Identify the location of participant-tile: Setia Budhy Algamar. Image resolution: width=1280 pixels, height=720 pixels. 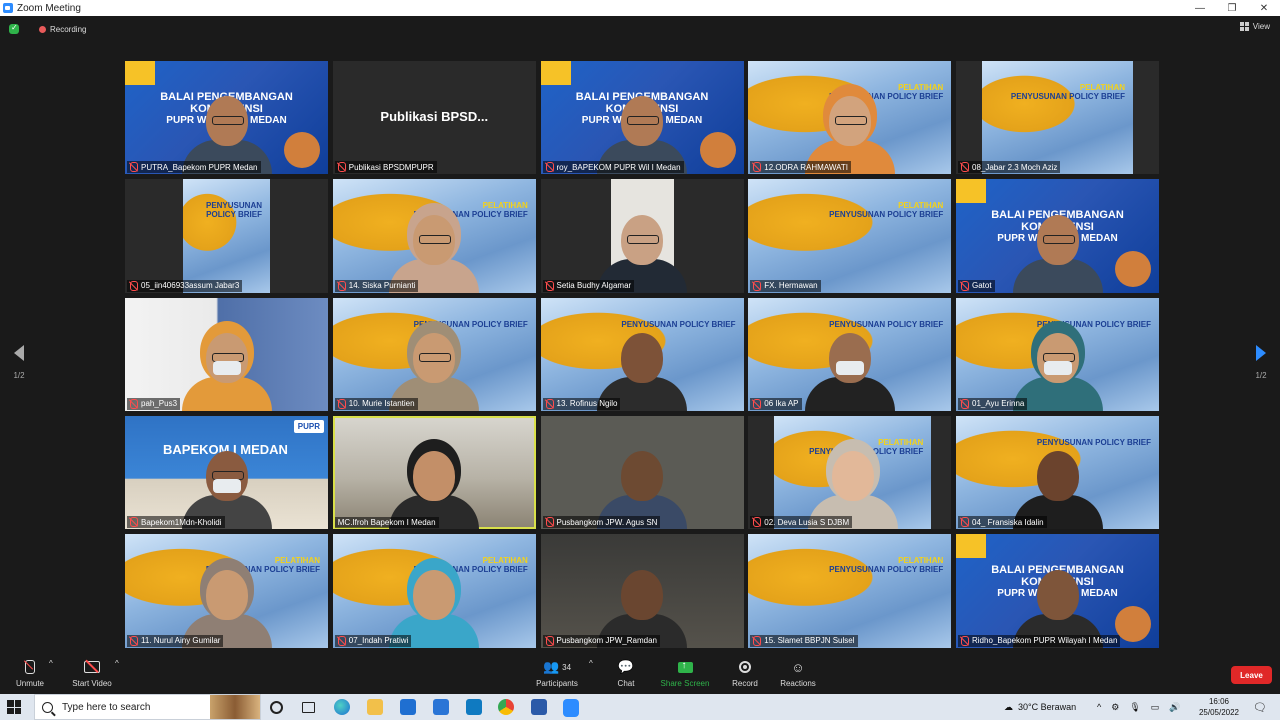
(642, 236).